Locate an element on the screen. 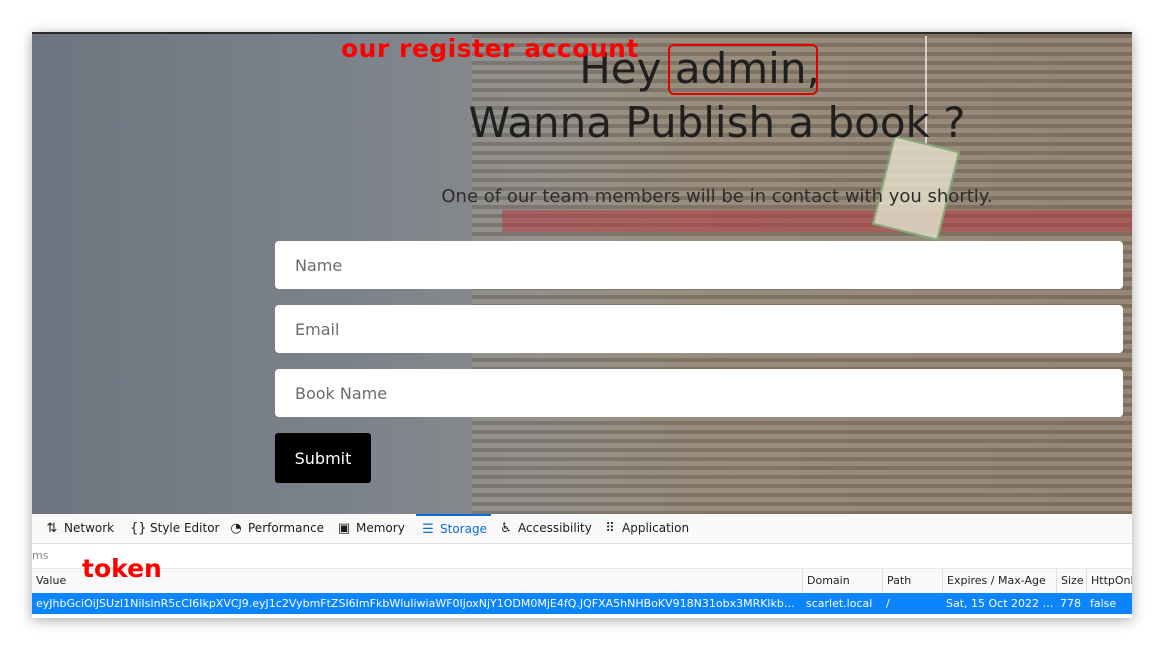 This screenshot has height=651, width=1164. tab-memory: ▣ Memory is located at coordinates (370, 528).